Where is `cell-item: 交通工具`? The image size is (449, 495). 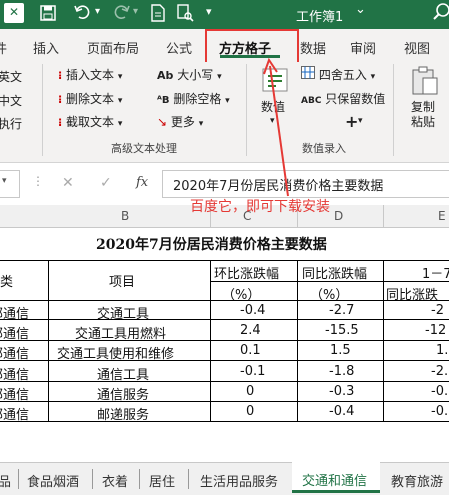 cell-item: 交通工具 is located at coordinates (123, 312).